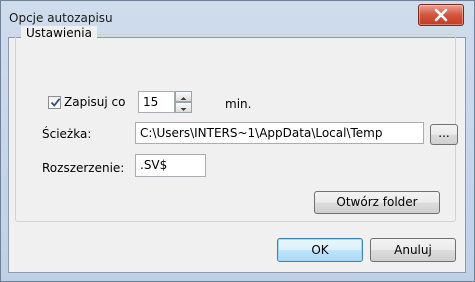 Image resolution: width=475 pixels, height=282 pixels. Describe the element at coordinates (183, 96) in the screenshot. I see `spinner-up-button` at that location.